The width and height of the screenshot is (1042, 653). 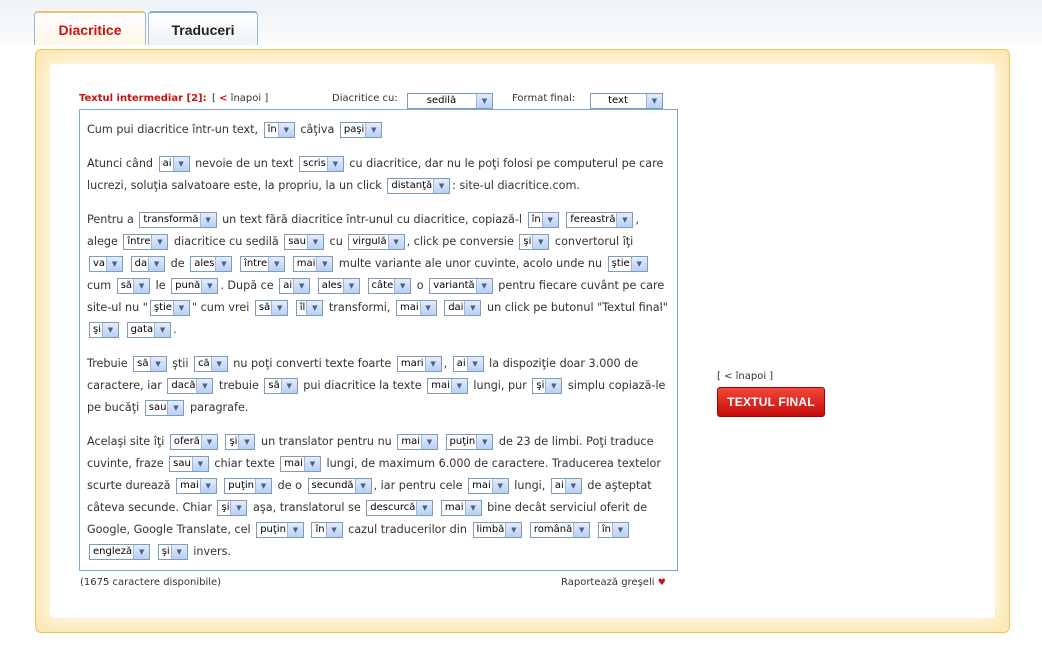 I want to click on word-choice-select: câte ▼, so click(x=389, y=286).